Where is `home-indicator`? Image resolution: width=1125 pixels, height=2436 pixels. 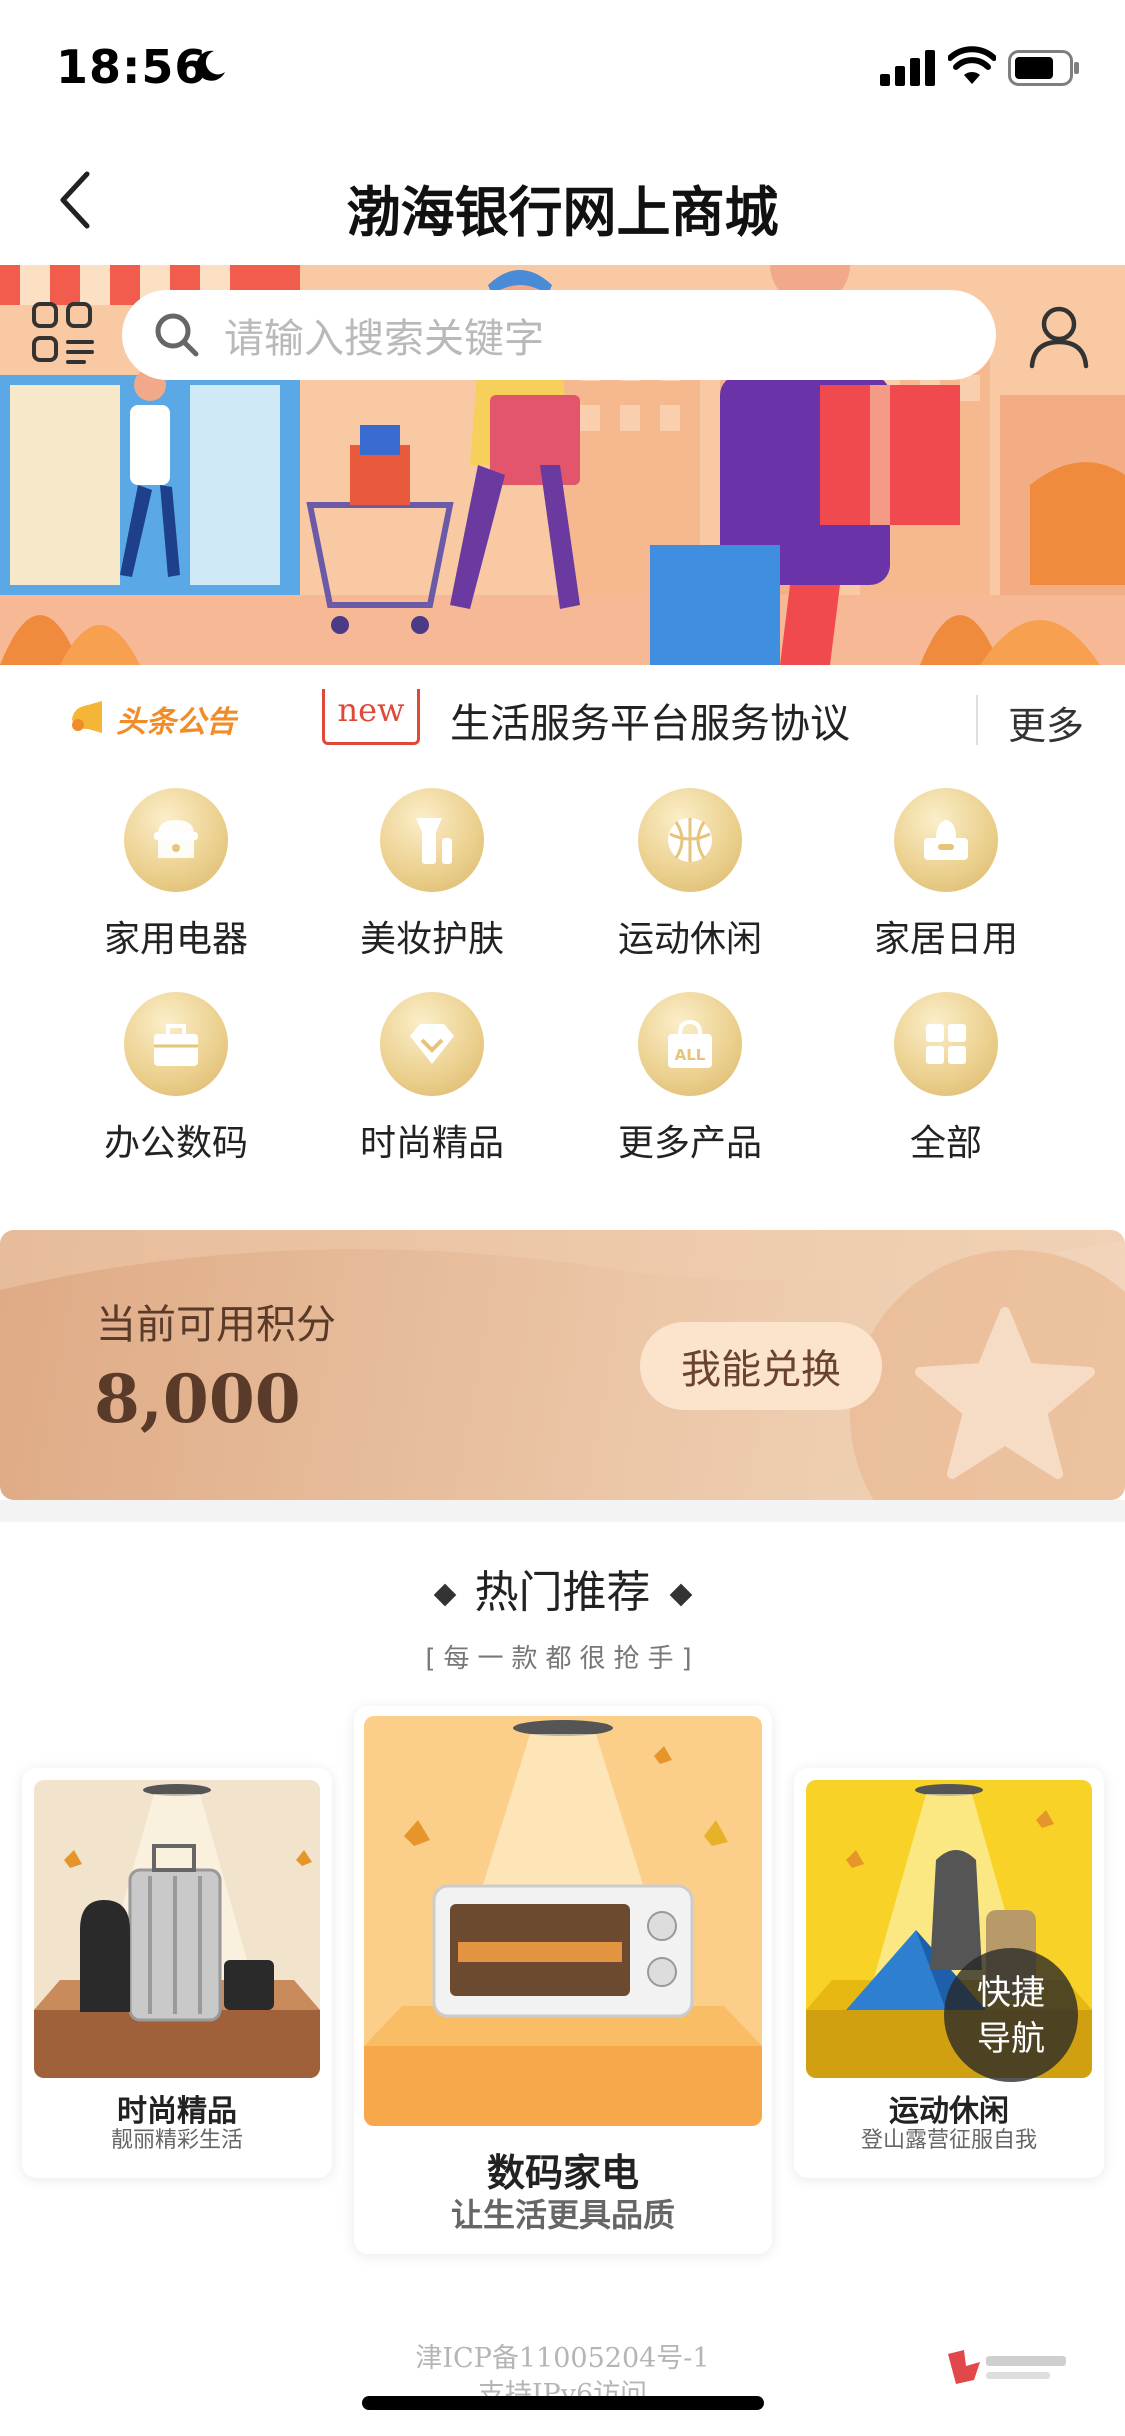
home-indicator is located at coordinates (563, 2403).